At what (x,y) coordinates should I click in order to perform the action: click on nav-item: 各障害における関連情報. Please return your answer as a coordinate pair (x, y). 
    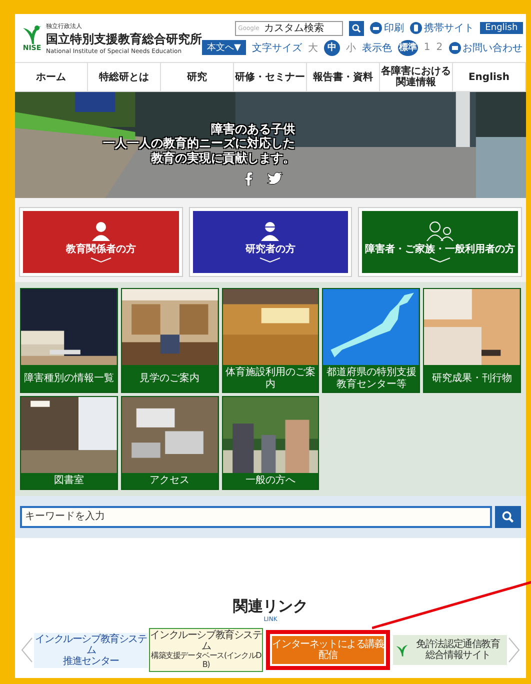
    Looking at the image, I should click on (416, 77).